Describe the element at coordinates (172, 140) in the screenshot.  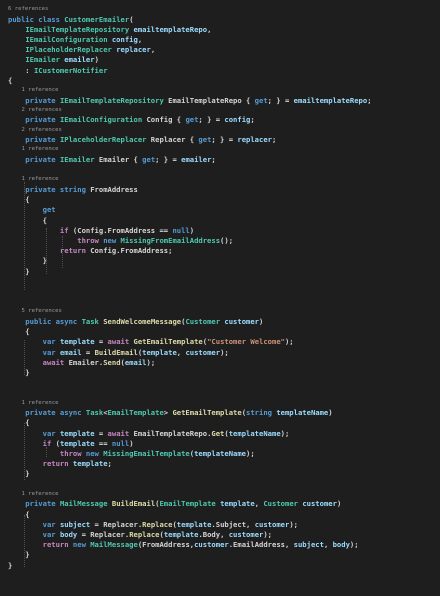
I see `code-token: Replacer {` at that location.